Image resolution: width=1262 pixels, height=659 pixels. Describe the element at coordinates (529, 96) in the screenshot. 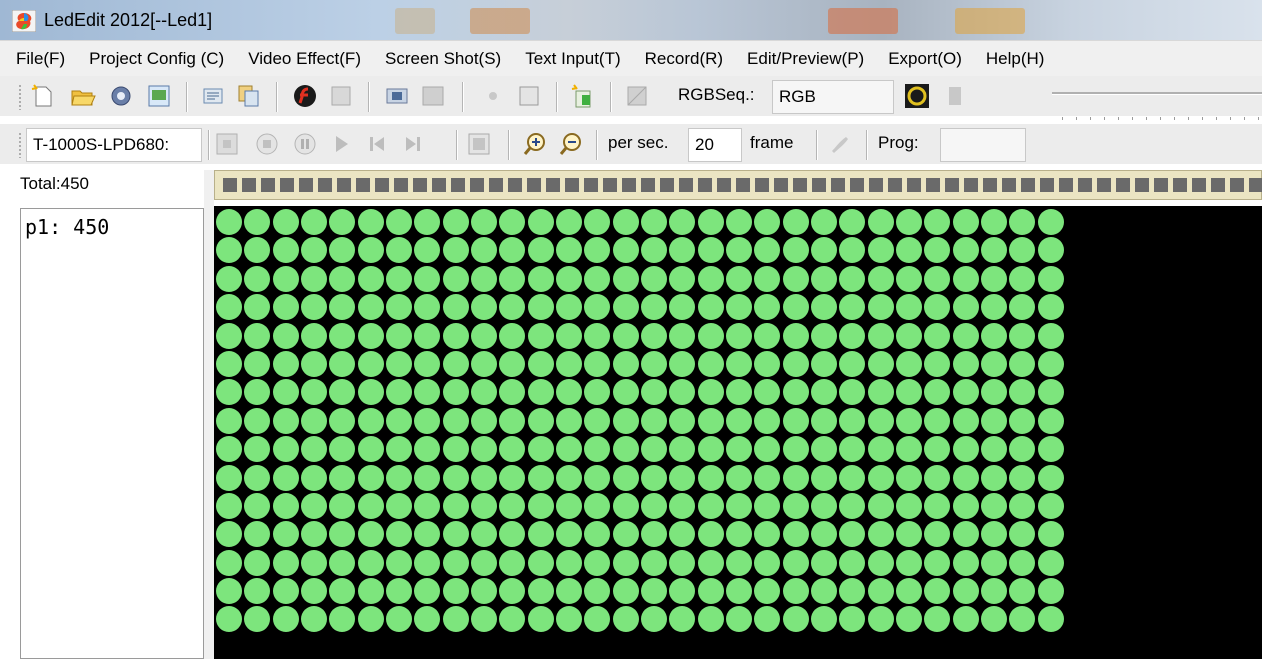

I see `frame-icon` at that location.